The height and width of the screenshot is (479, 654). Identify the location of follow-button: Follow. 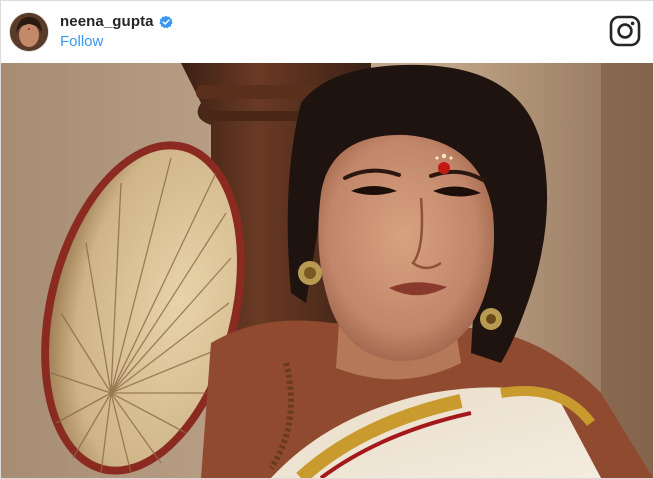
(81, 41).